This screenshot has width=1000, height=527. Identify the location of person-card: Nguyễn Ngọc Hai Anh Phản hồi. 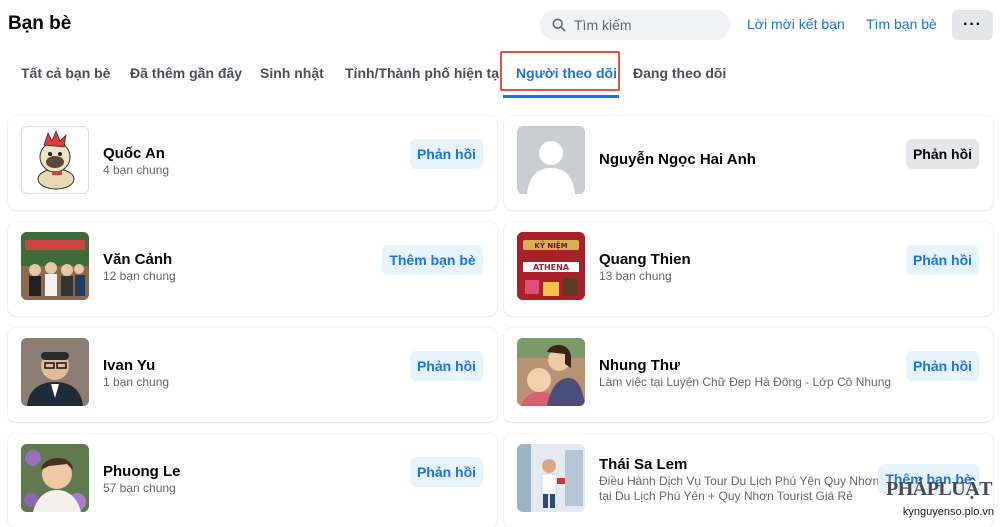
(748, 163).